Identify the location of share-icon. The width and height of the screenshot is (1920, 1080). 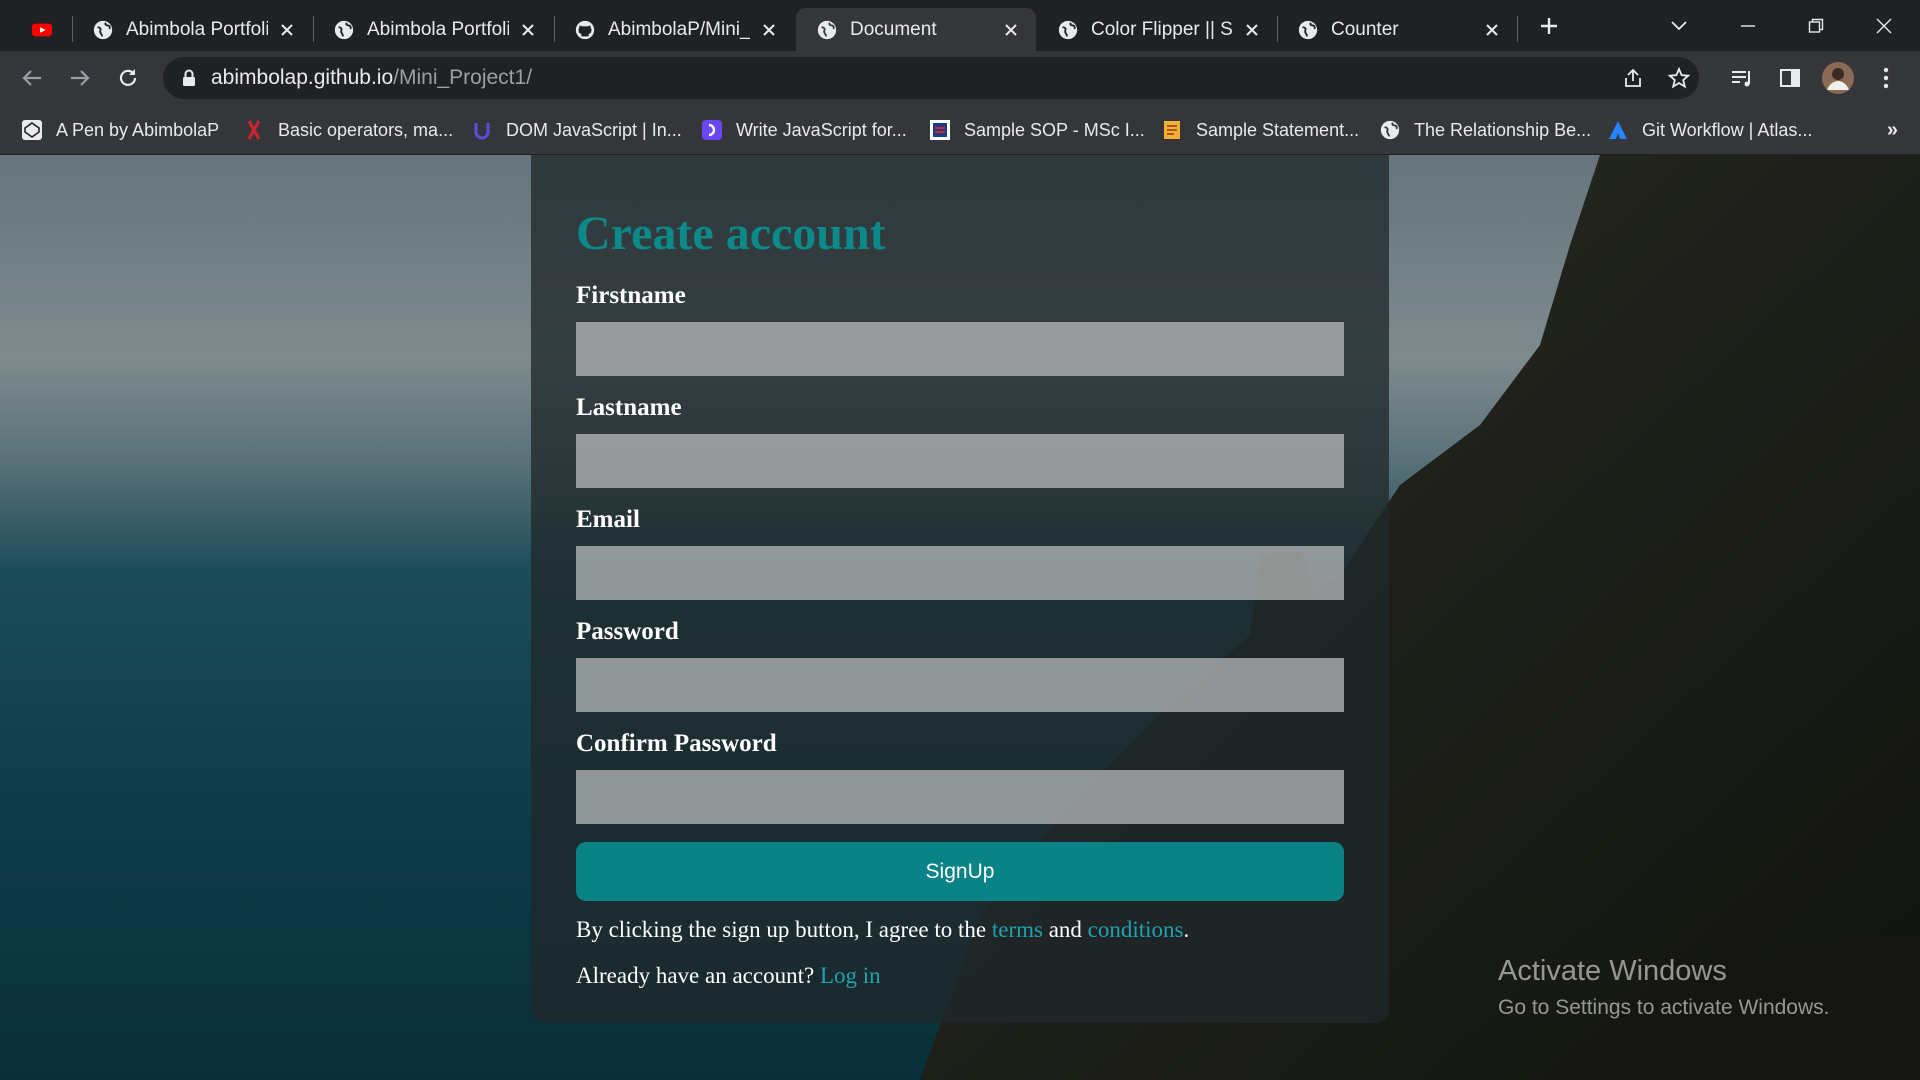
(1633, 78).